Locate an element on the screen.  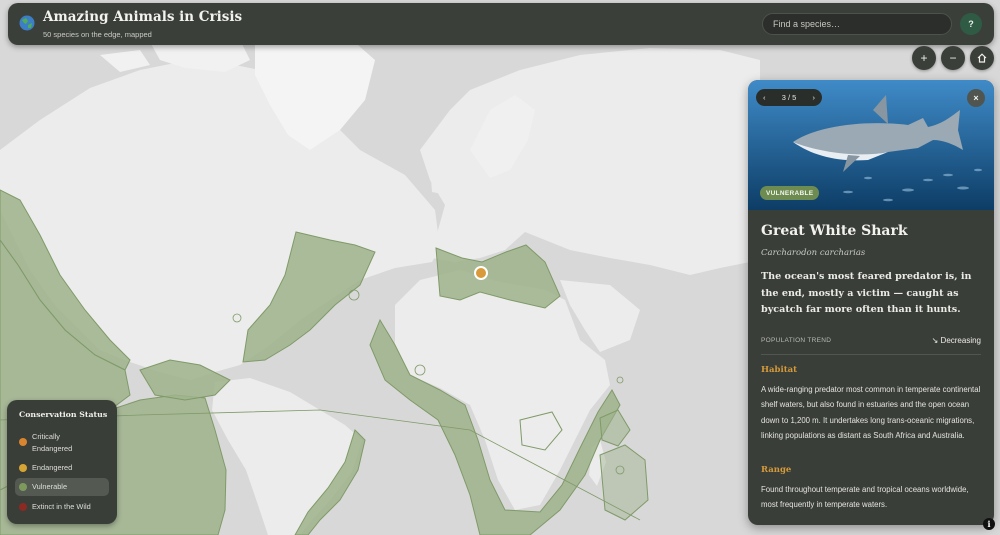
app-title: Amazing Animals in Crisis is located at coordinates (143, 17).